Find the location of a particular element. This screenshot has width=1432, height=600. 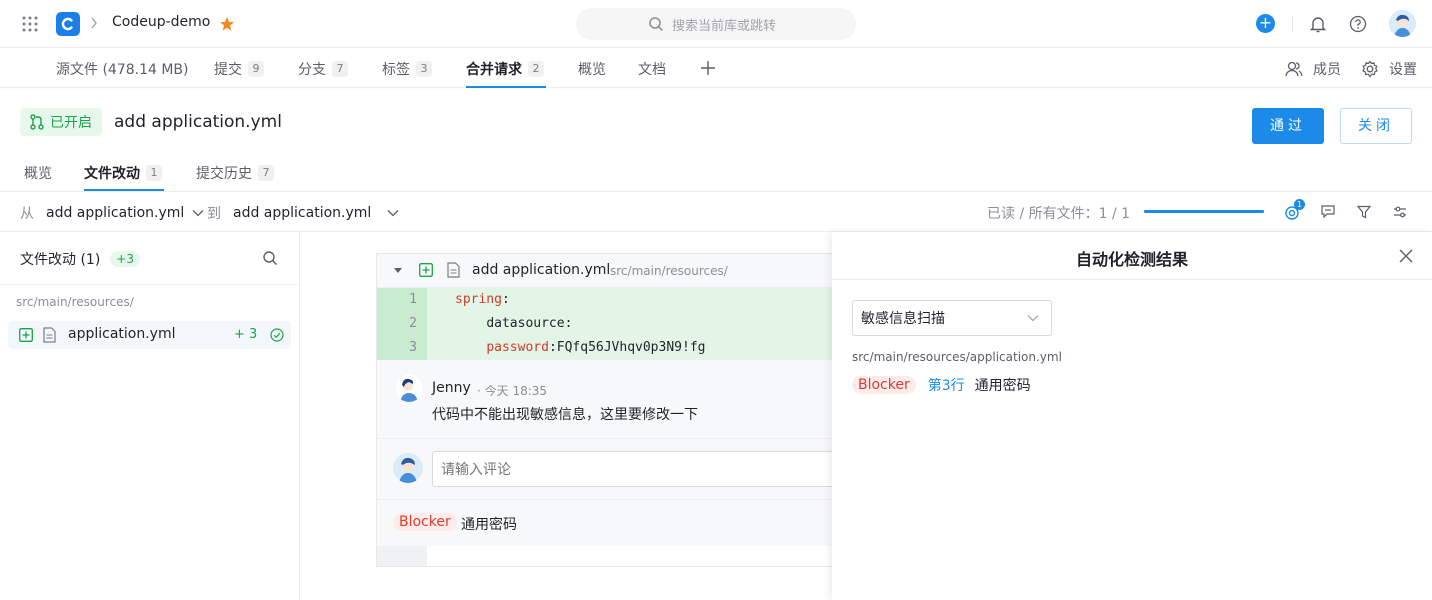

collapse-caret-icon is located at coordinates (398, 270).